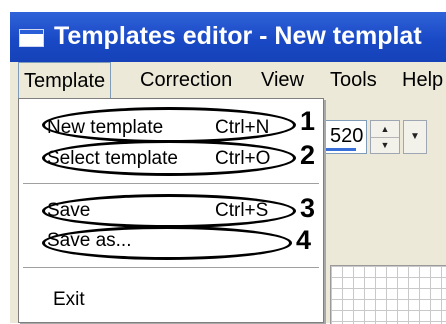 The height and width of the screenshot is (324, 446). I want to click on window-title: Templates editor - New templat, so click(238, 36).